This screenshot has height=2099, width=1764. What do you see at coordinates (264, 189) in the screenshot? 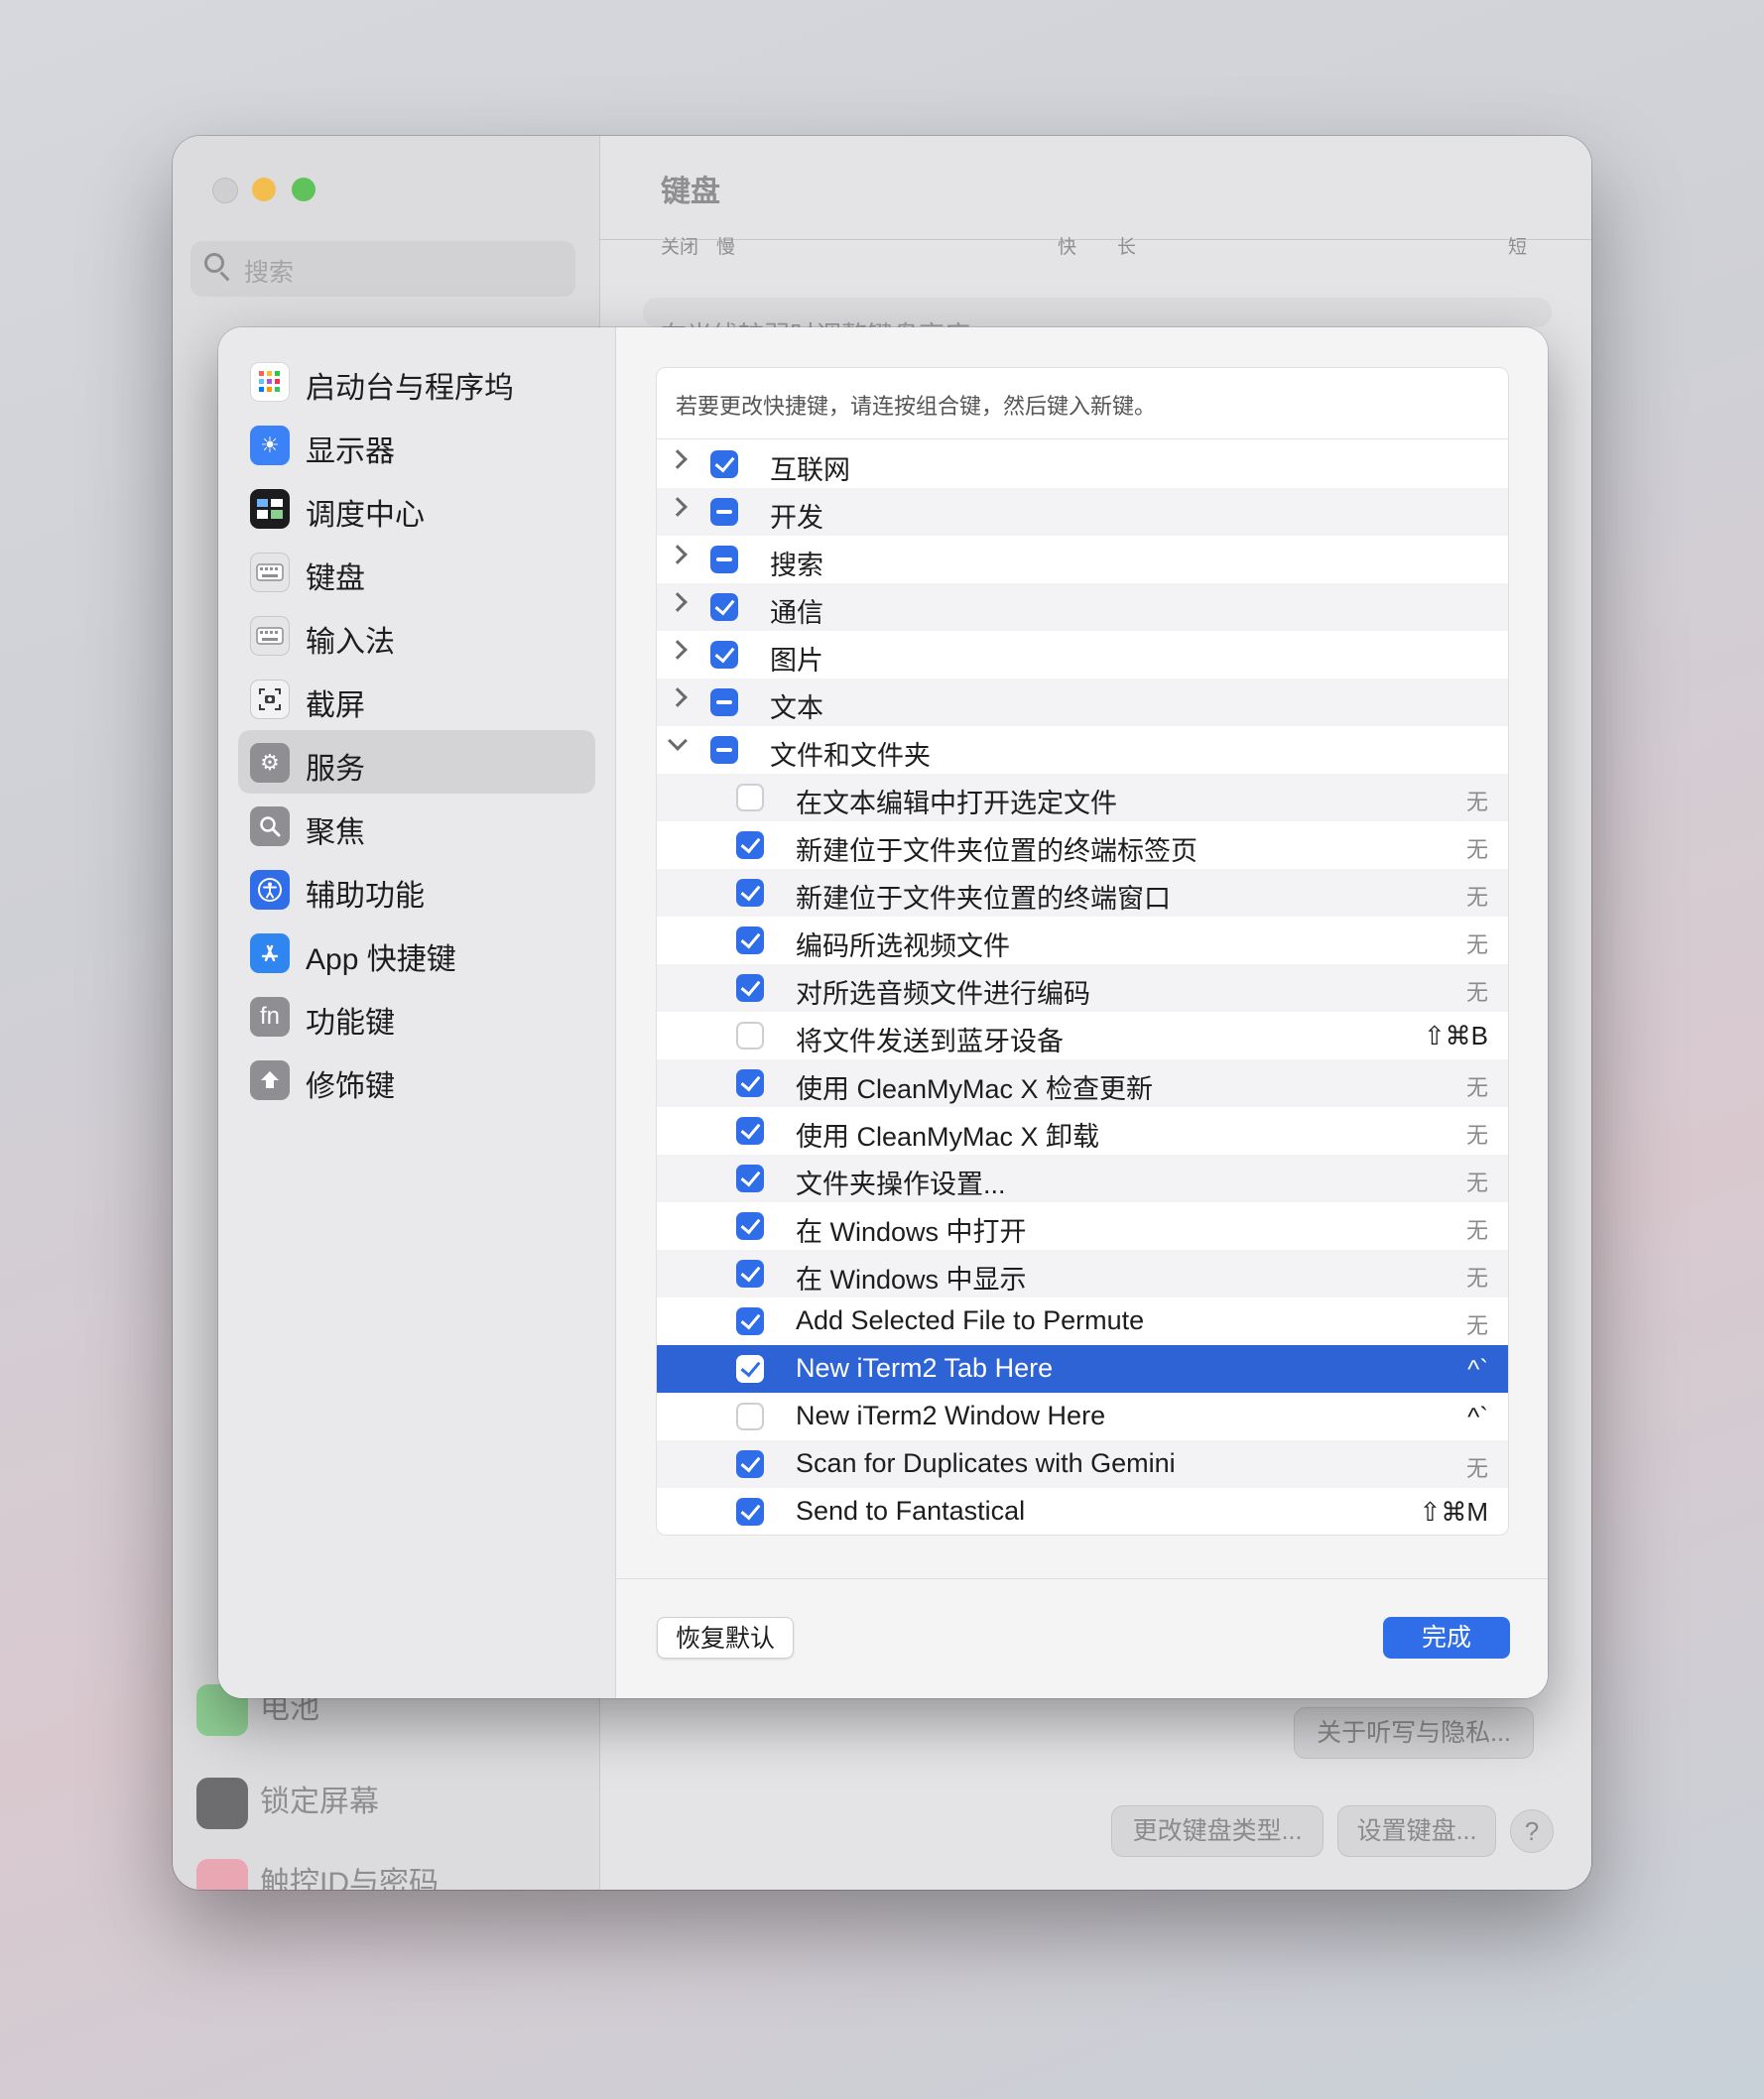
I see `minimize-button` at bounding box center [264, 189].